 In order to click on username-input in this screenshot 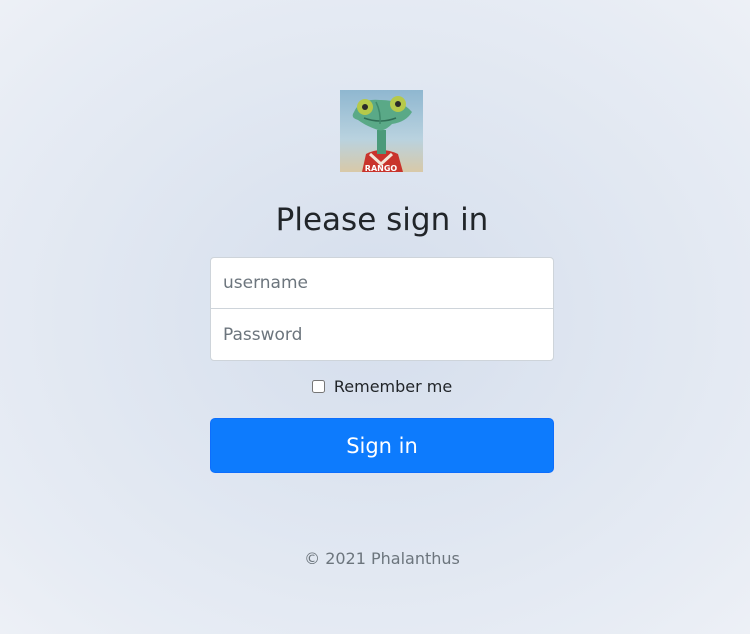, I will do `click(382, 283)`.